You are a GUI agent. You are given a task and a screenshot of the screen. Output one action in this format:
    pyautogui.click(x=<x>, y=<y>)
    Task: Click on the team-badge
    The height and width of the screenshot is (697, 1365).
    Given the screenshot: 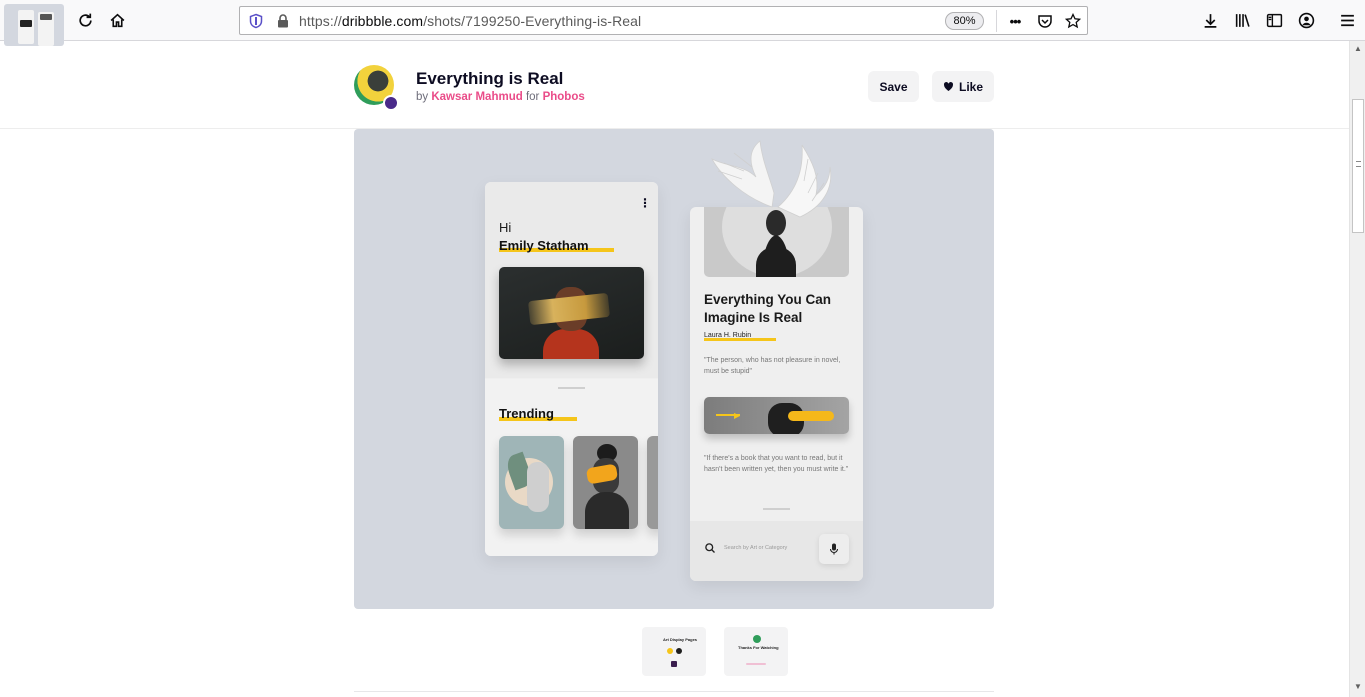 What is the action you would take?
    pyautogui.click(x=391, y=103)
    